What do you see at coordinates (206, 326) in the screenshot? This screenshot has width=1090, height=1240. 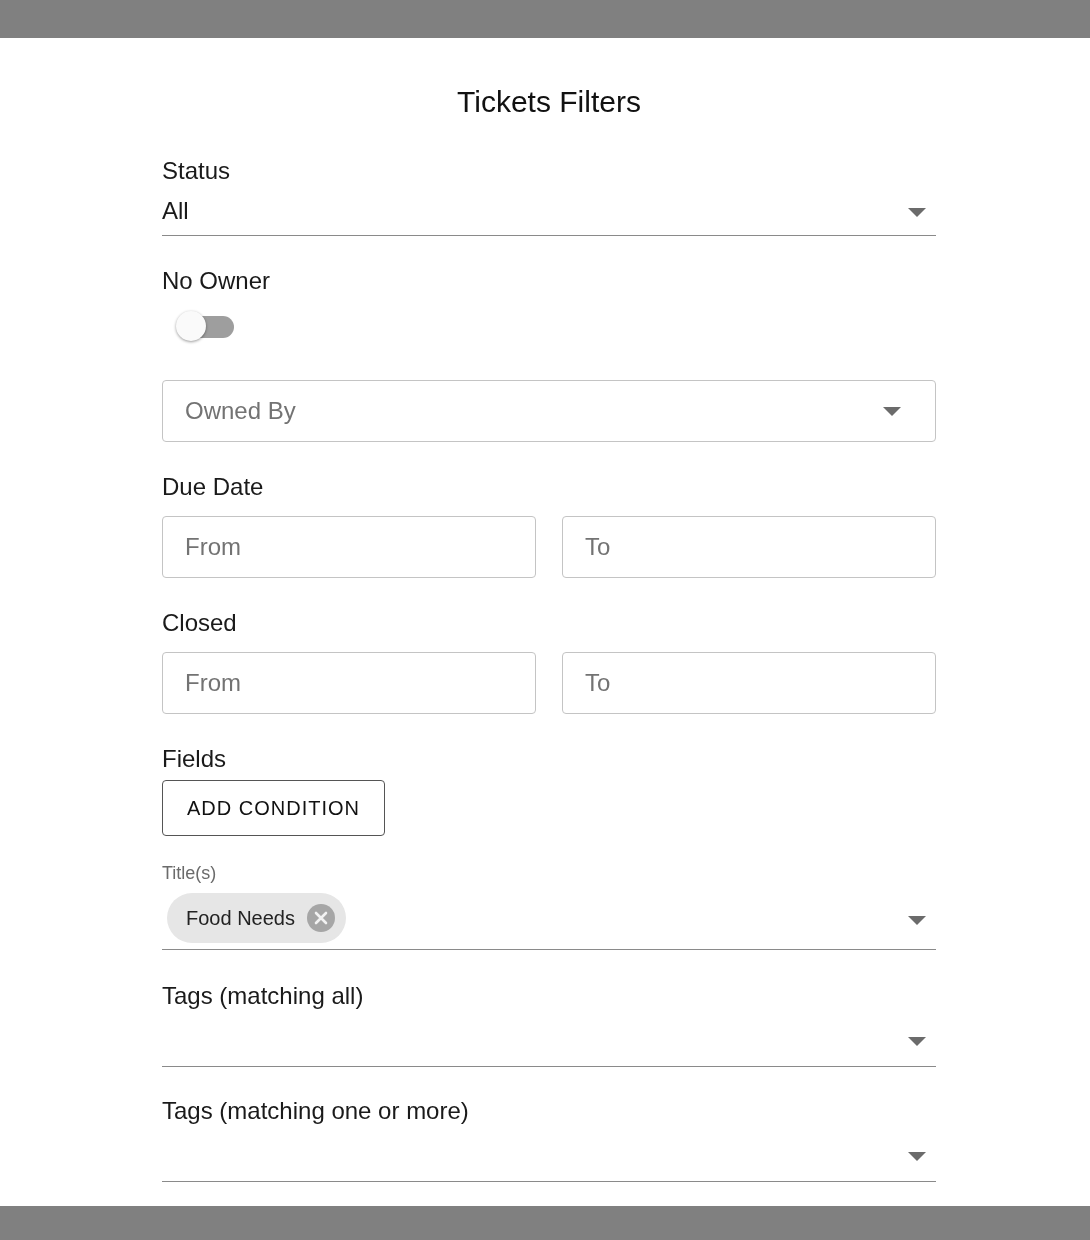 I see `toggle-switch` at bounding box center [206, 326].